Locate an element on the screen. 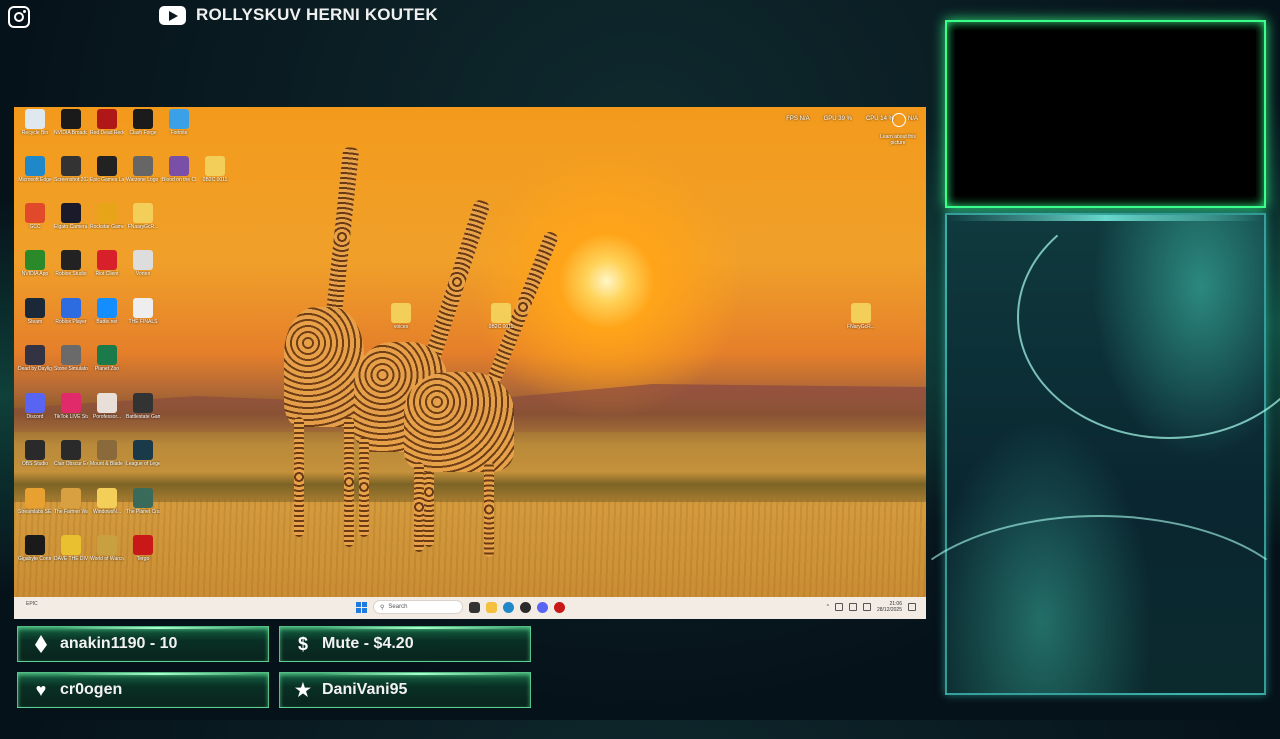  desktop-icon: Gigabyte Control is located at coordinates (35, 548).